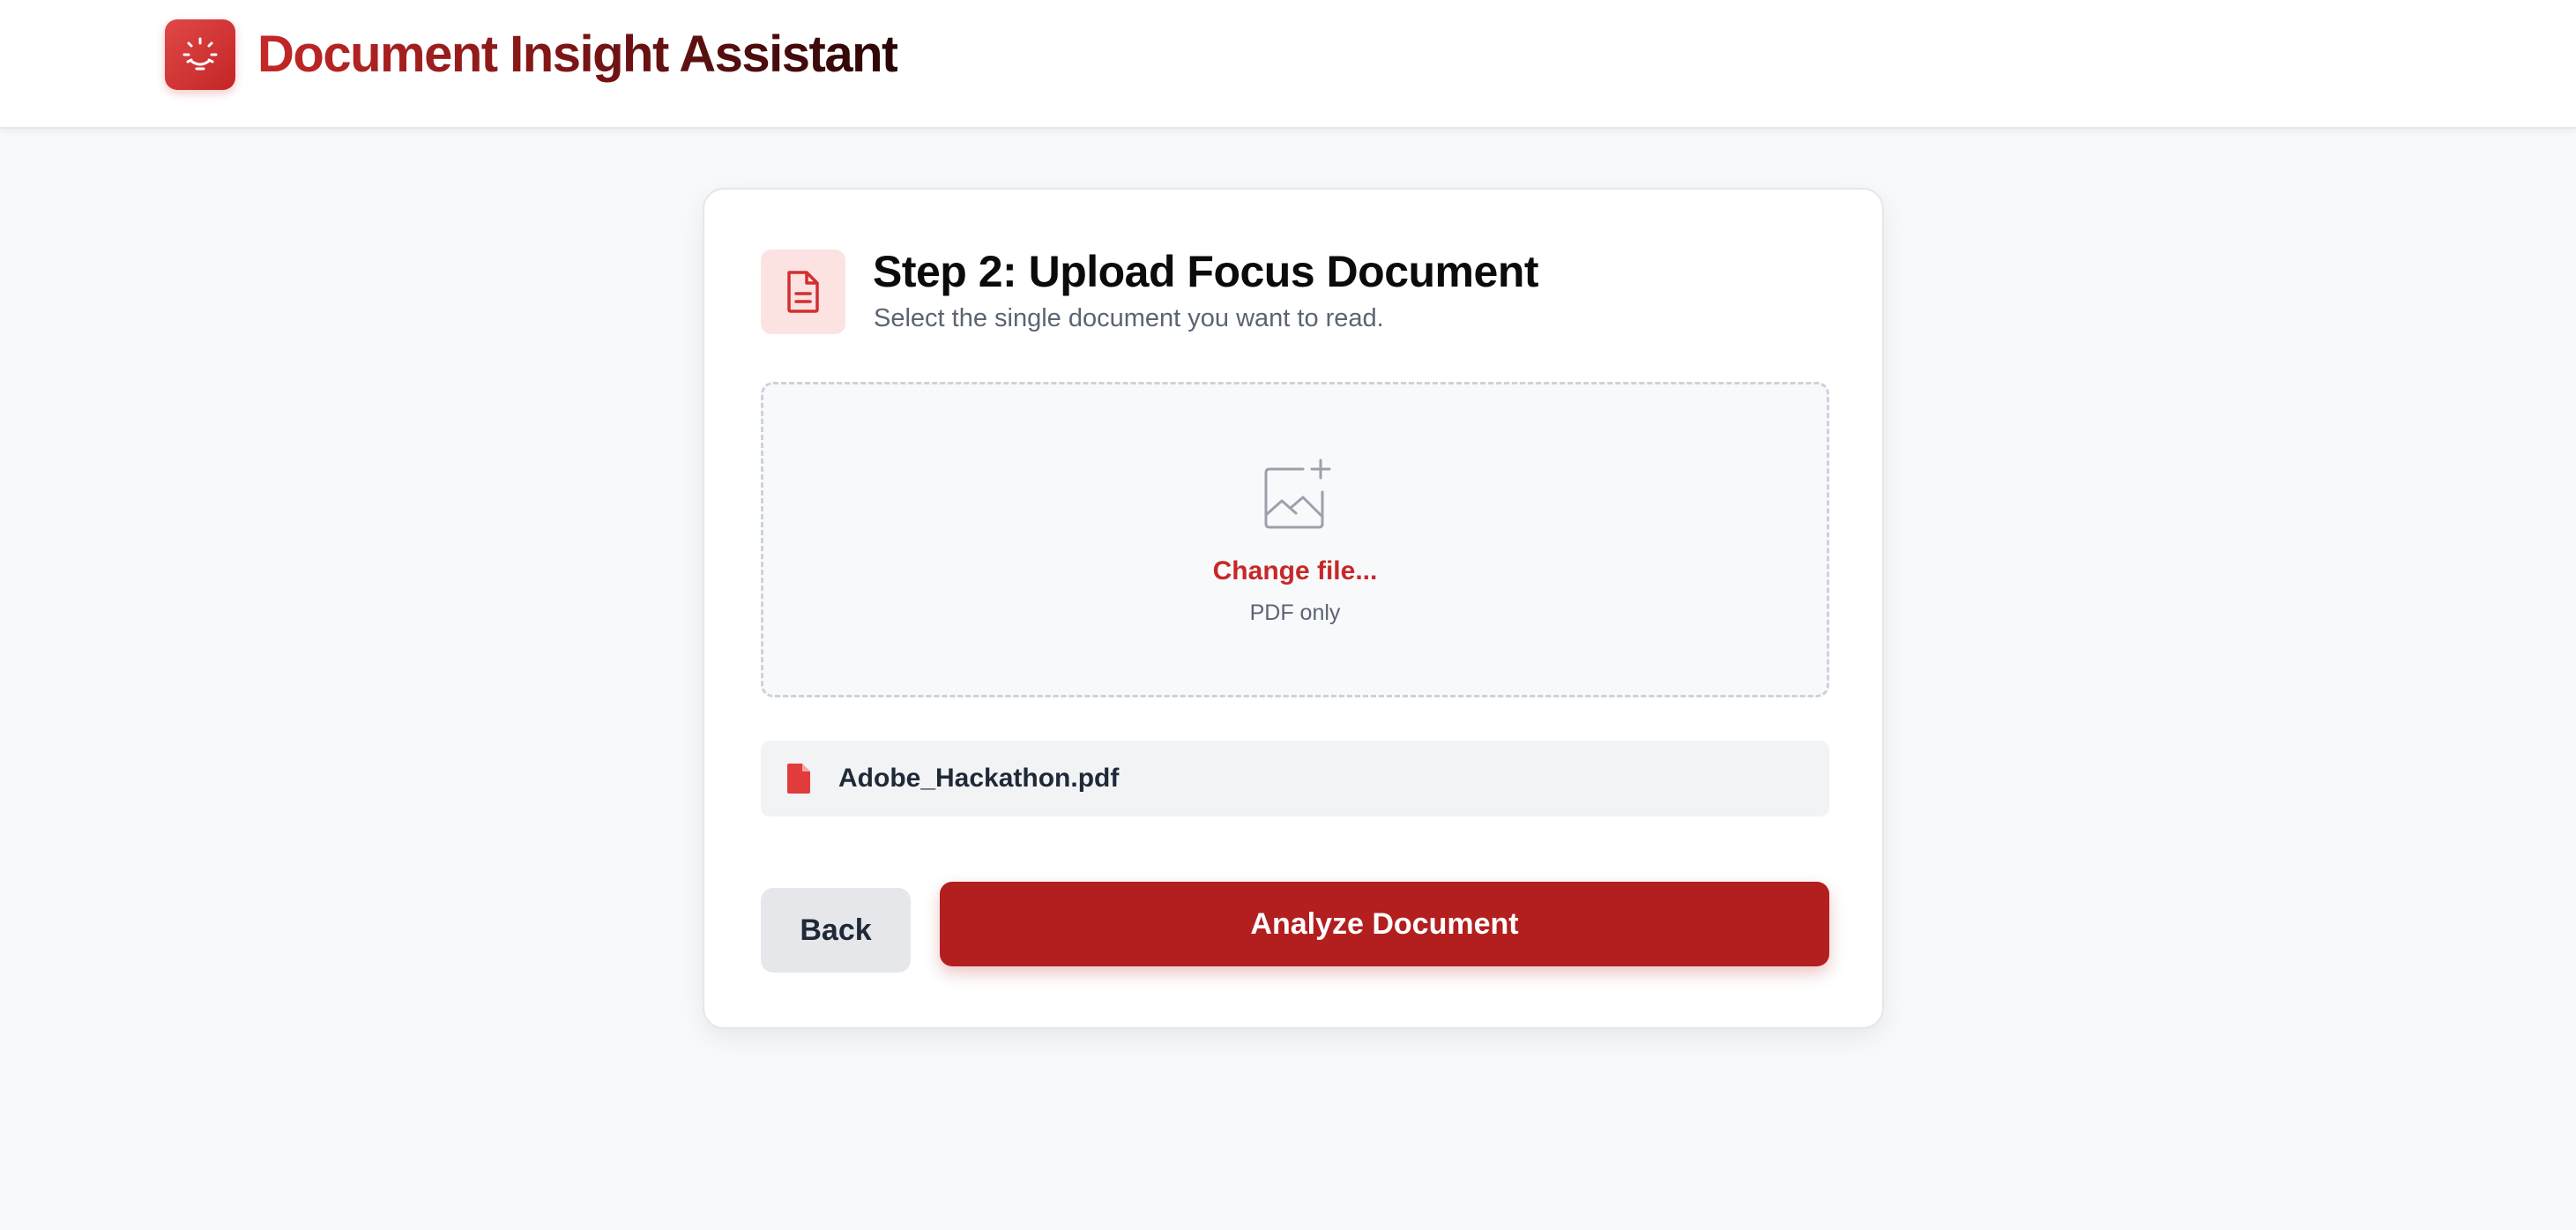 Image resolution: width=2576 pixels, height=1230 pixels. I want to click on app-logo, so click(200, 54).